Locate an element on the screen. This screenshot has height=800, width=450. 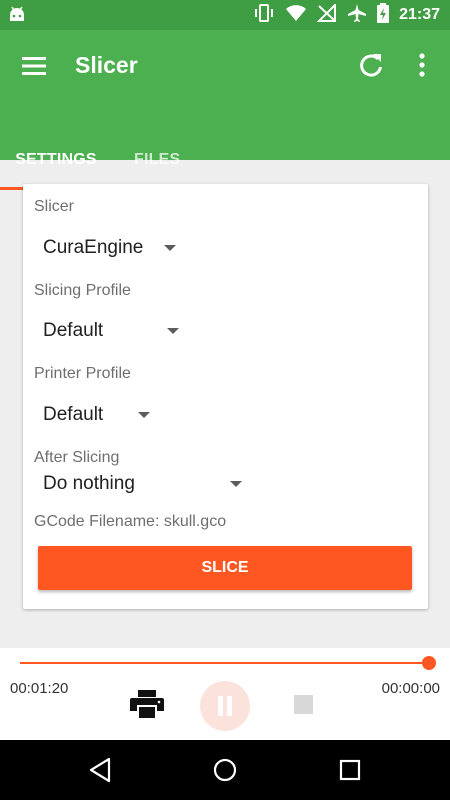
airplane-mode-icon is located at coordinates (357, 15).